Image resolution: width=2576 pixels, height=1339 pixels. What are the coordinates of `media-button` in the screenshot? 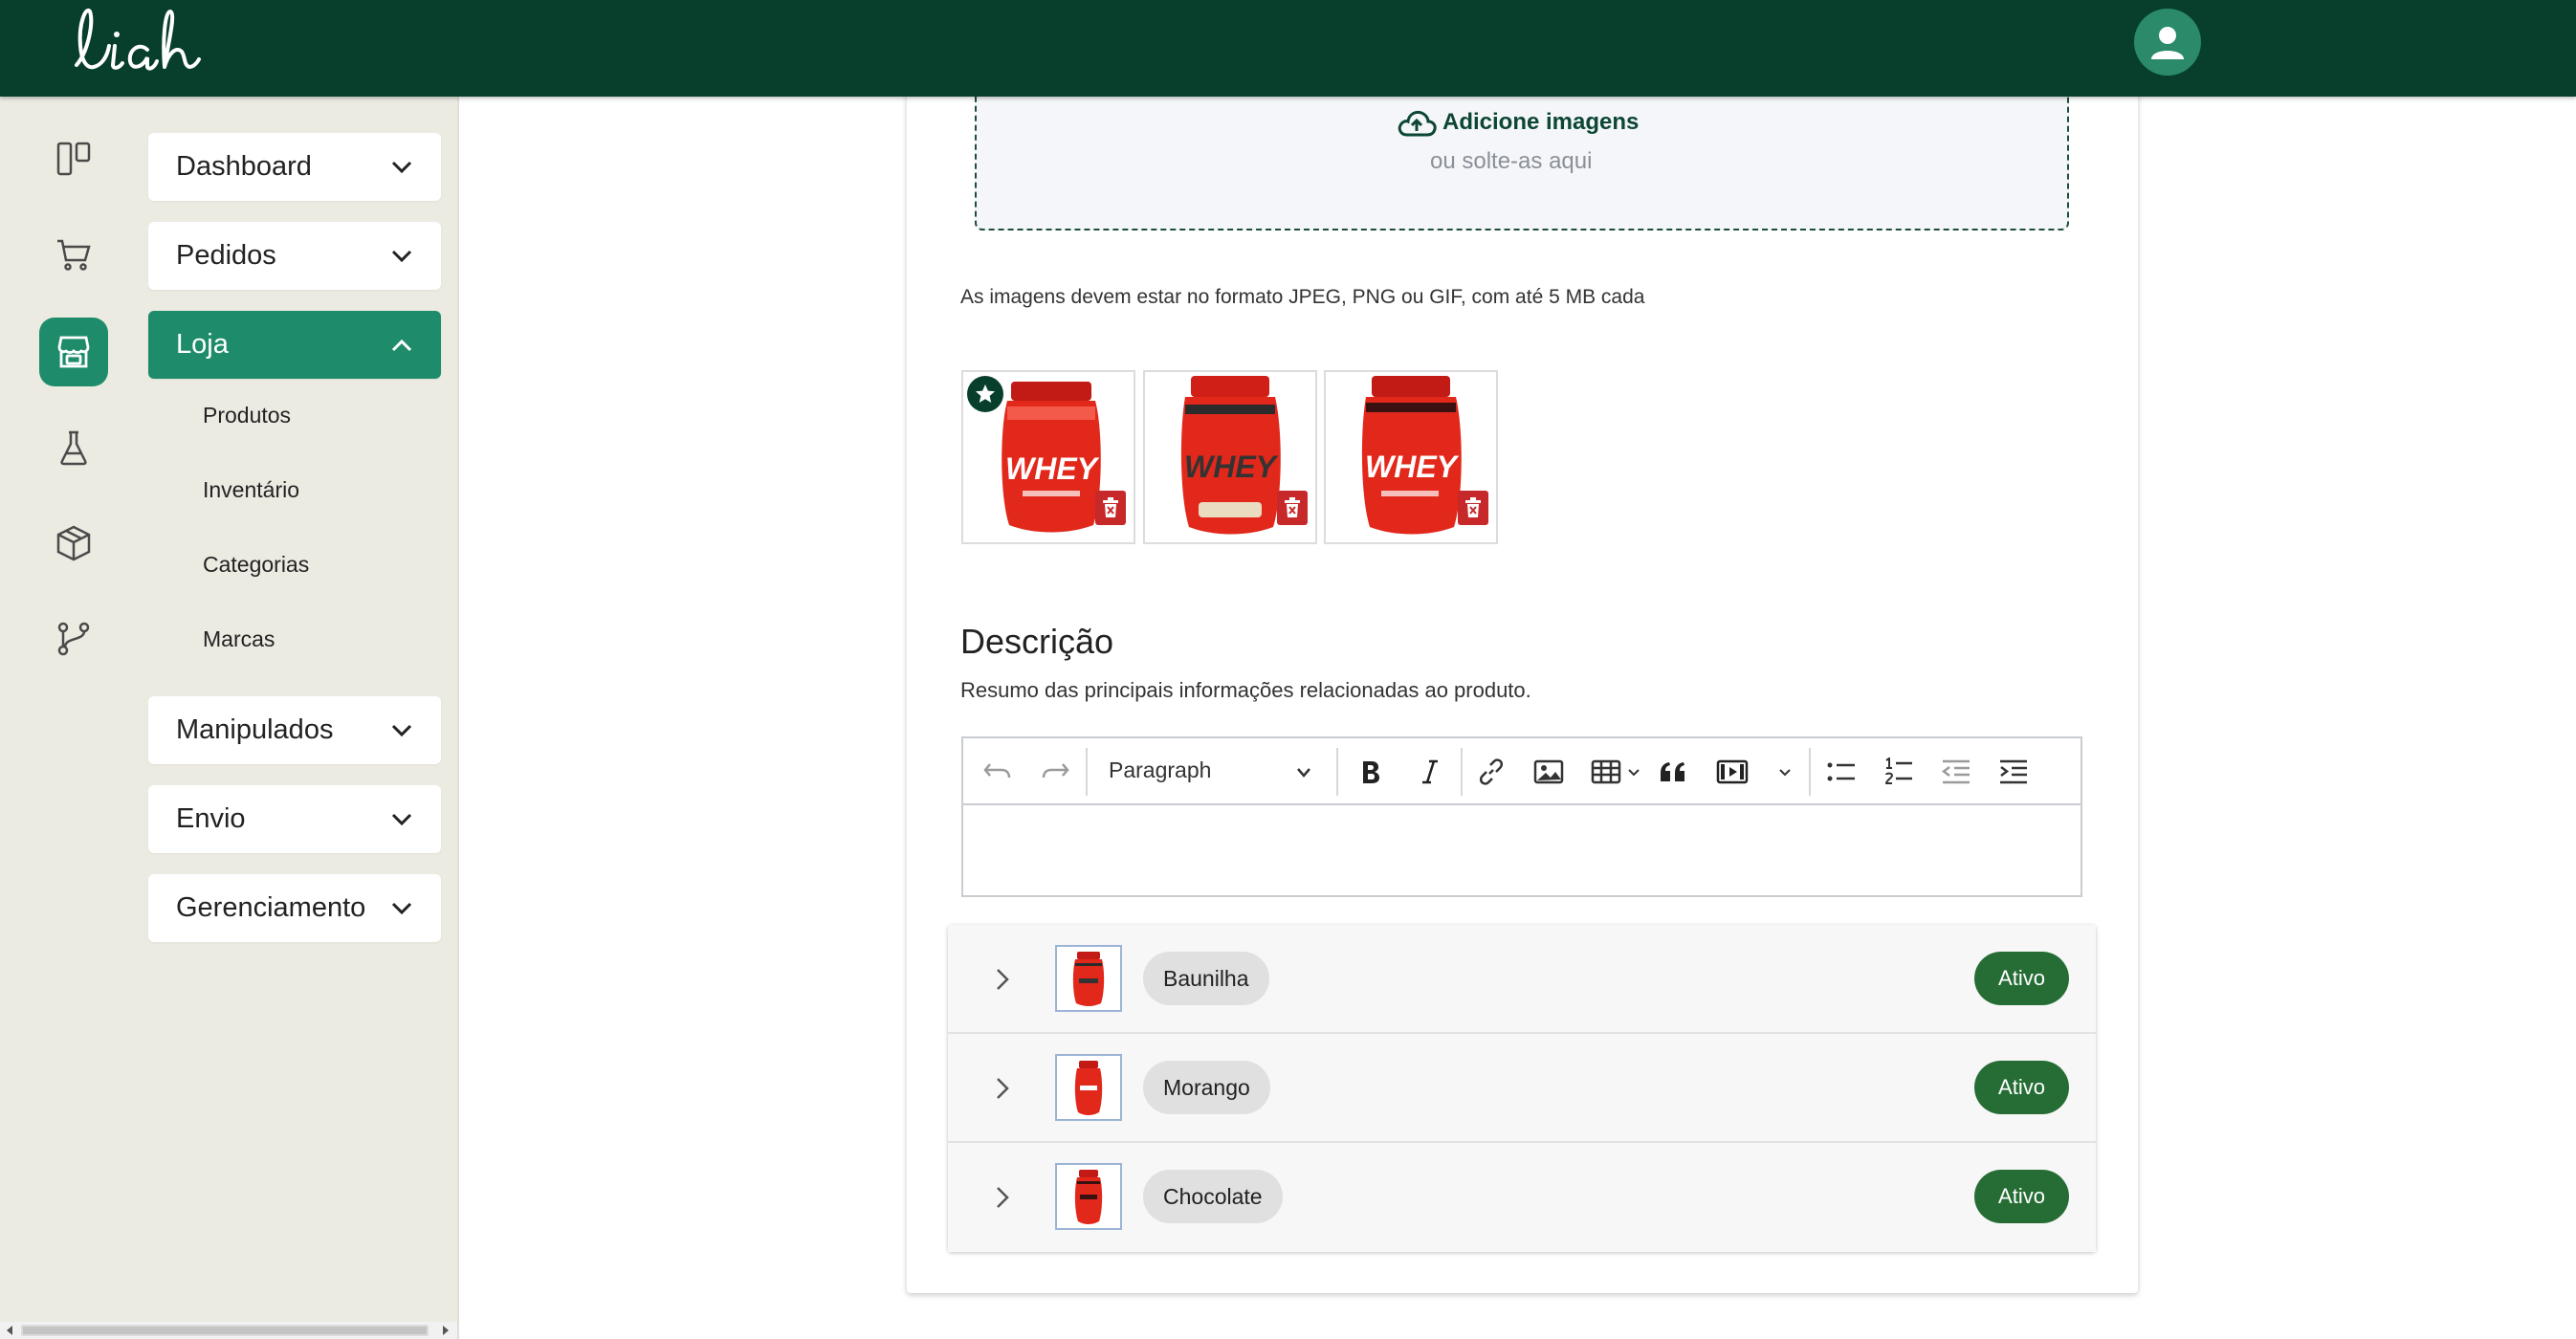 It's located at (1732, 772).